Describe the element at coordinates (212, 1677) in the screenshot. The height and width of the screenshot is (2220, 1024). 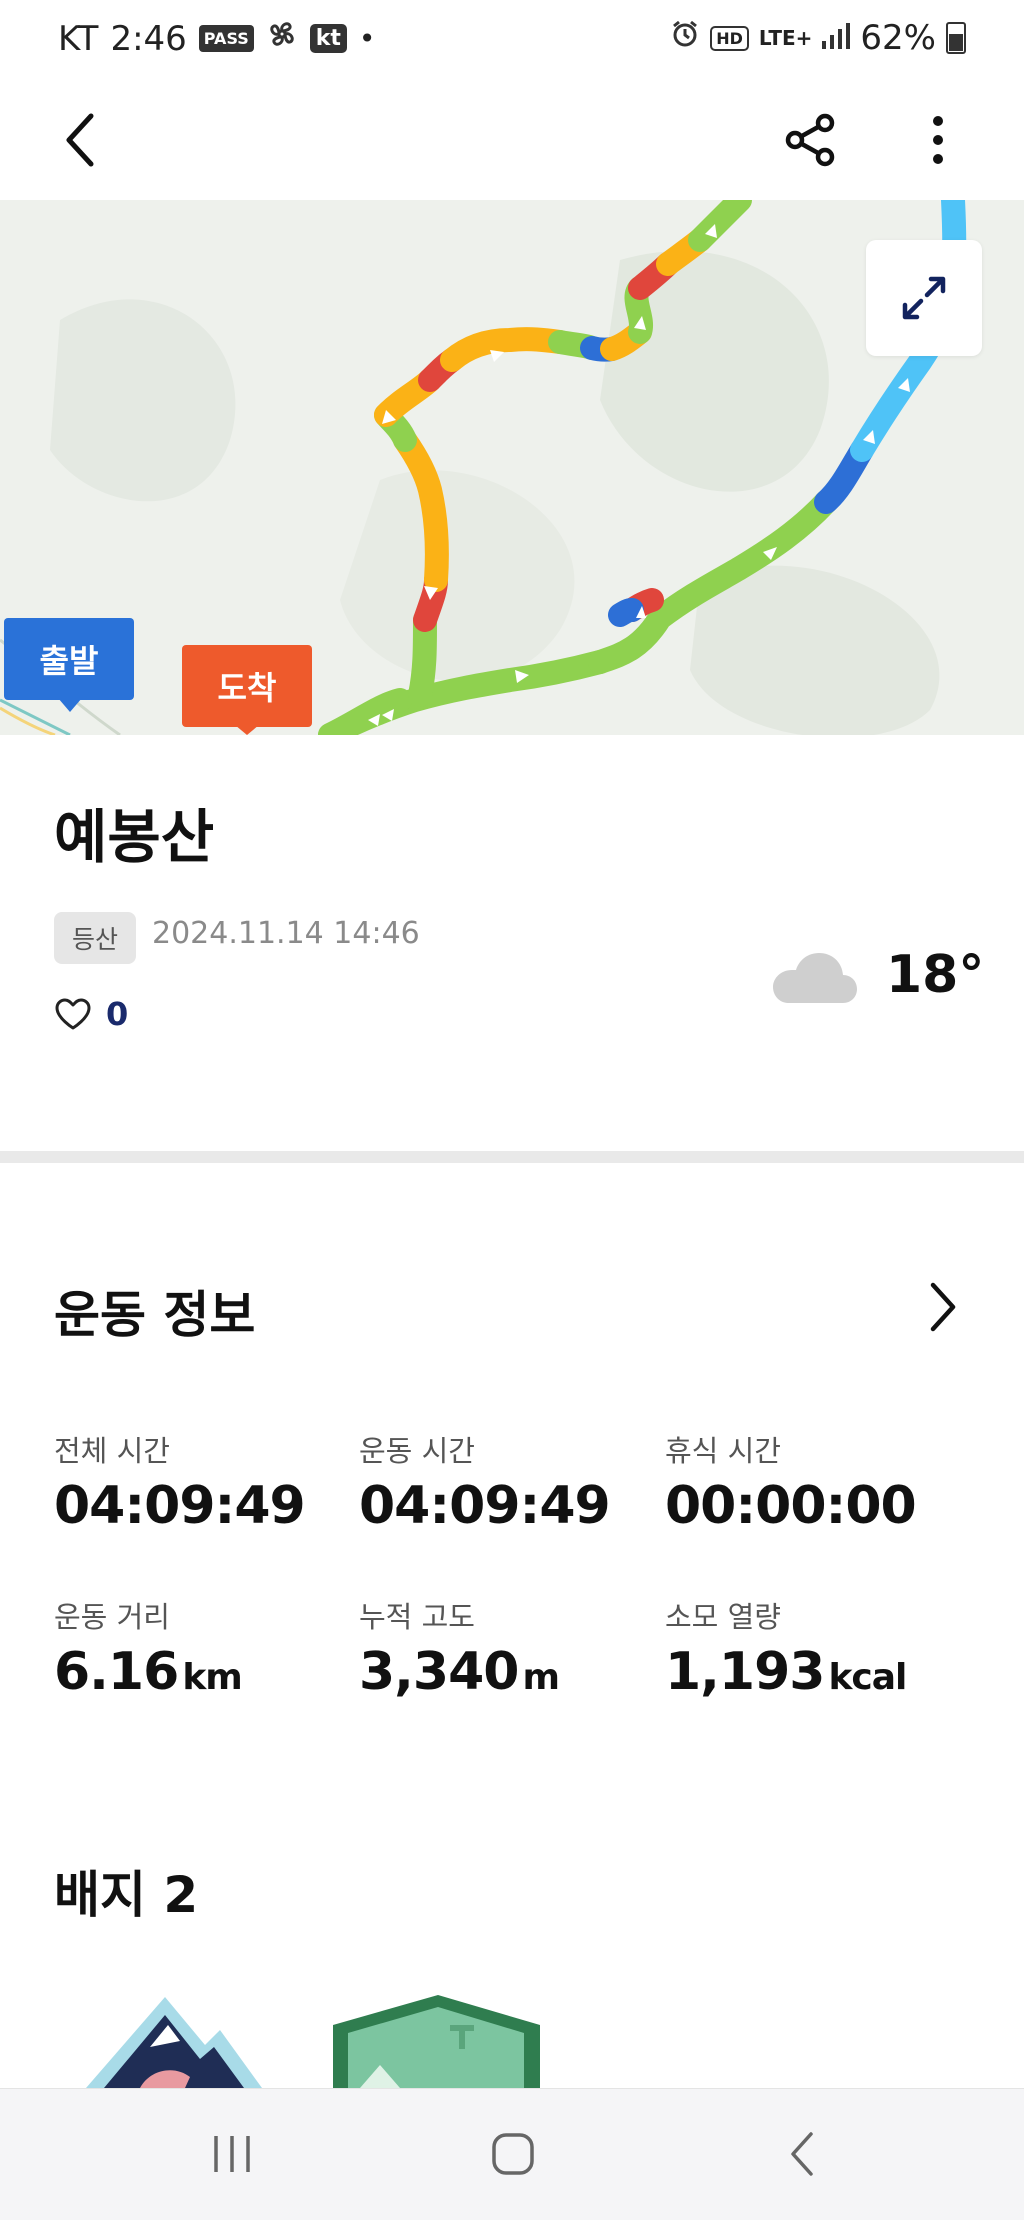
I see `stat-unit: km` at that location.